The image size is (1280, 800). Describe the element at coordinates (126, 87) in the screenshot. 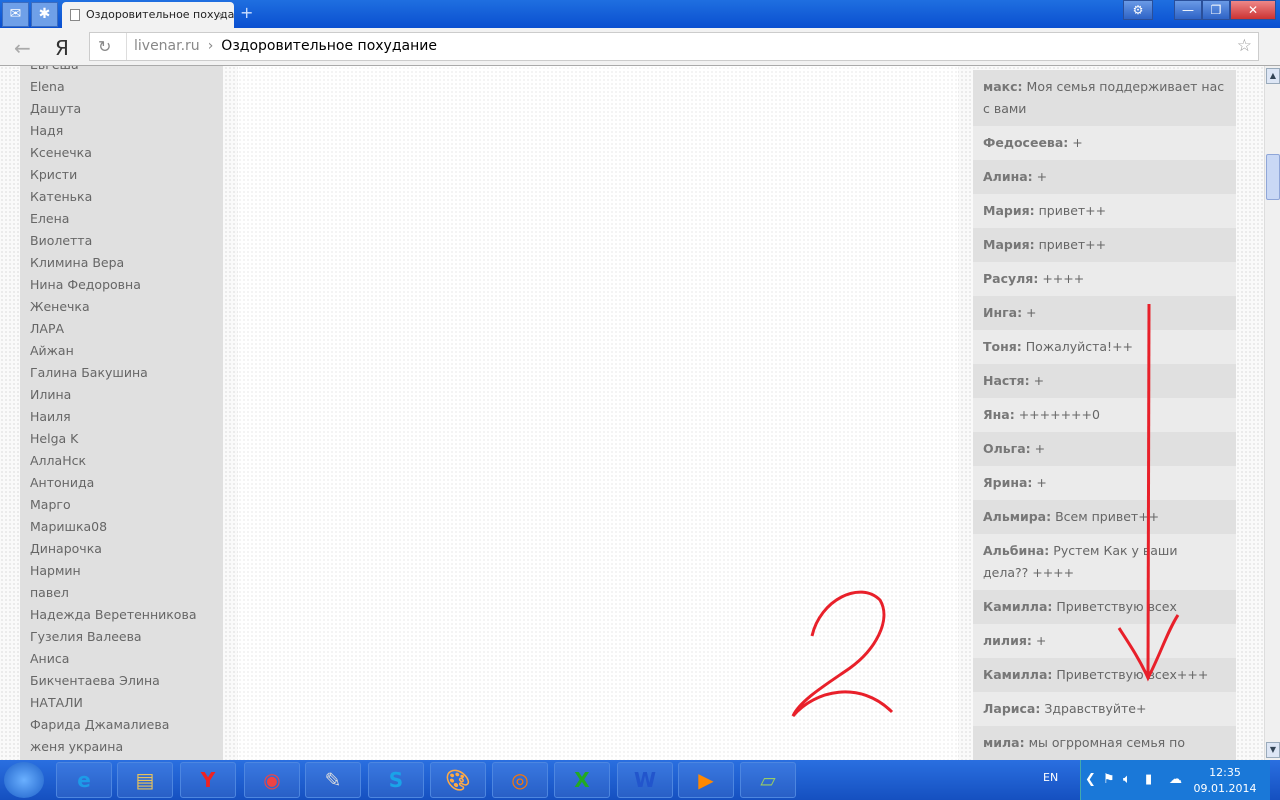

I see `user-link: Elena` at that location.